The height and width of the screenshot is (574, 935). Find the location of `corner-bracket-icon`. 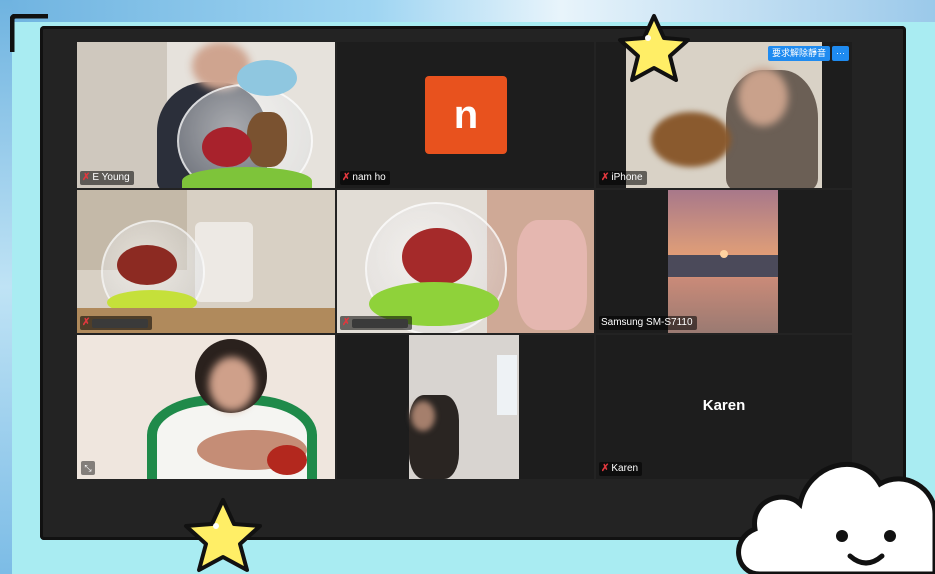

corner-bracket-icon is located at coordinates (29, 33).